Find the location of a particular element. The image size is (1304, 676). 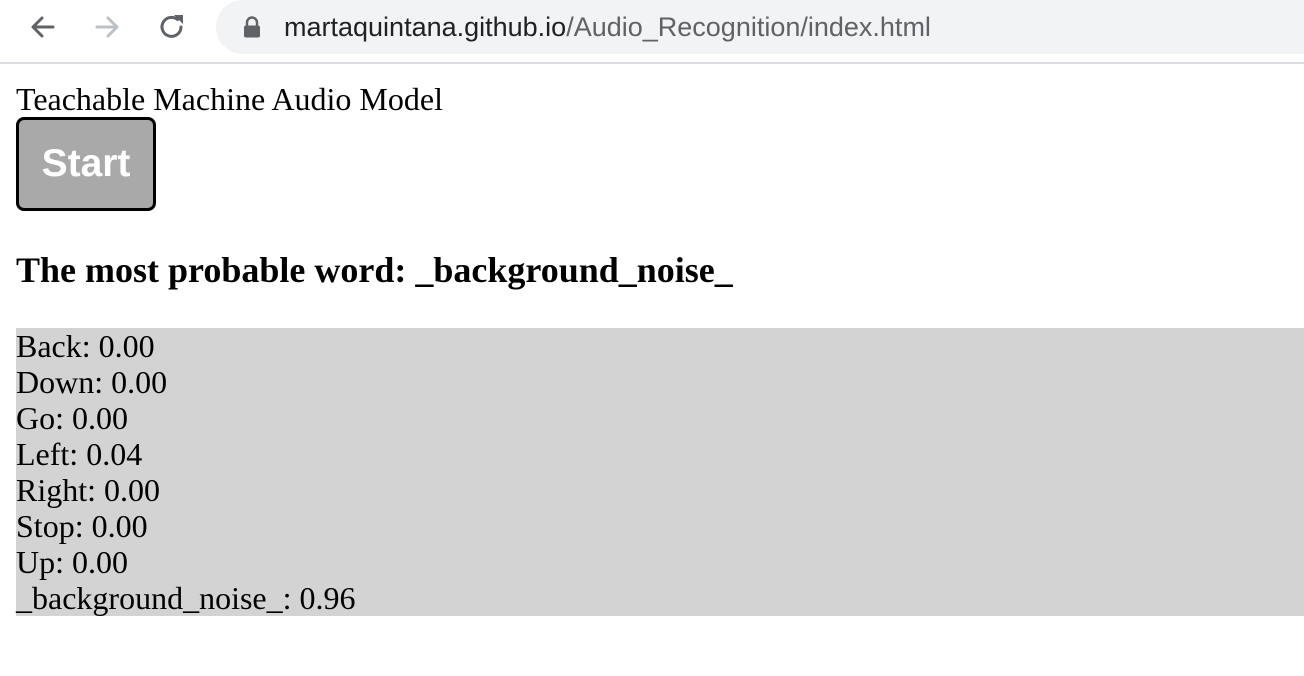

back-button is located at coordinates (43, 27).